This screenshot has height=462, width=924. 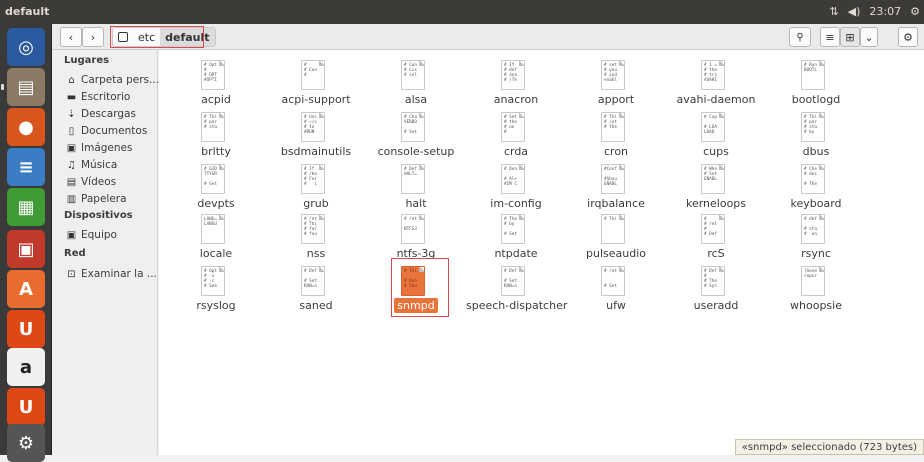 I want to click on impress-icon: ▣, so click(x=26, y=249).